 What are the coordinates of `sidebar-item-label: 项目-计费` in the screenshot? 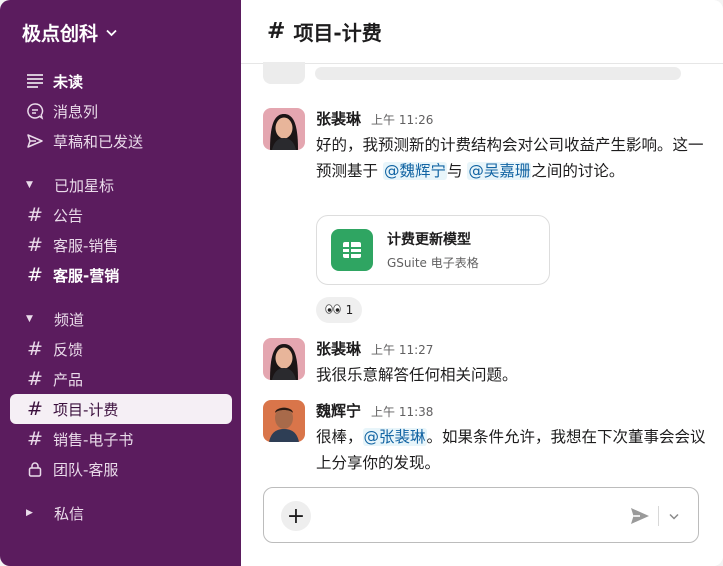 It's located at (86, 409).